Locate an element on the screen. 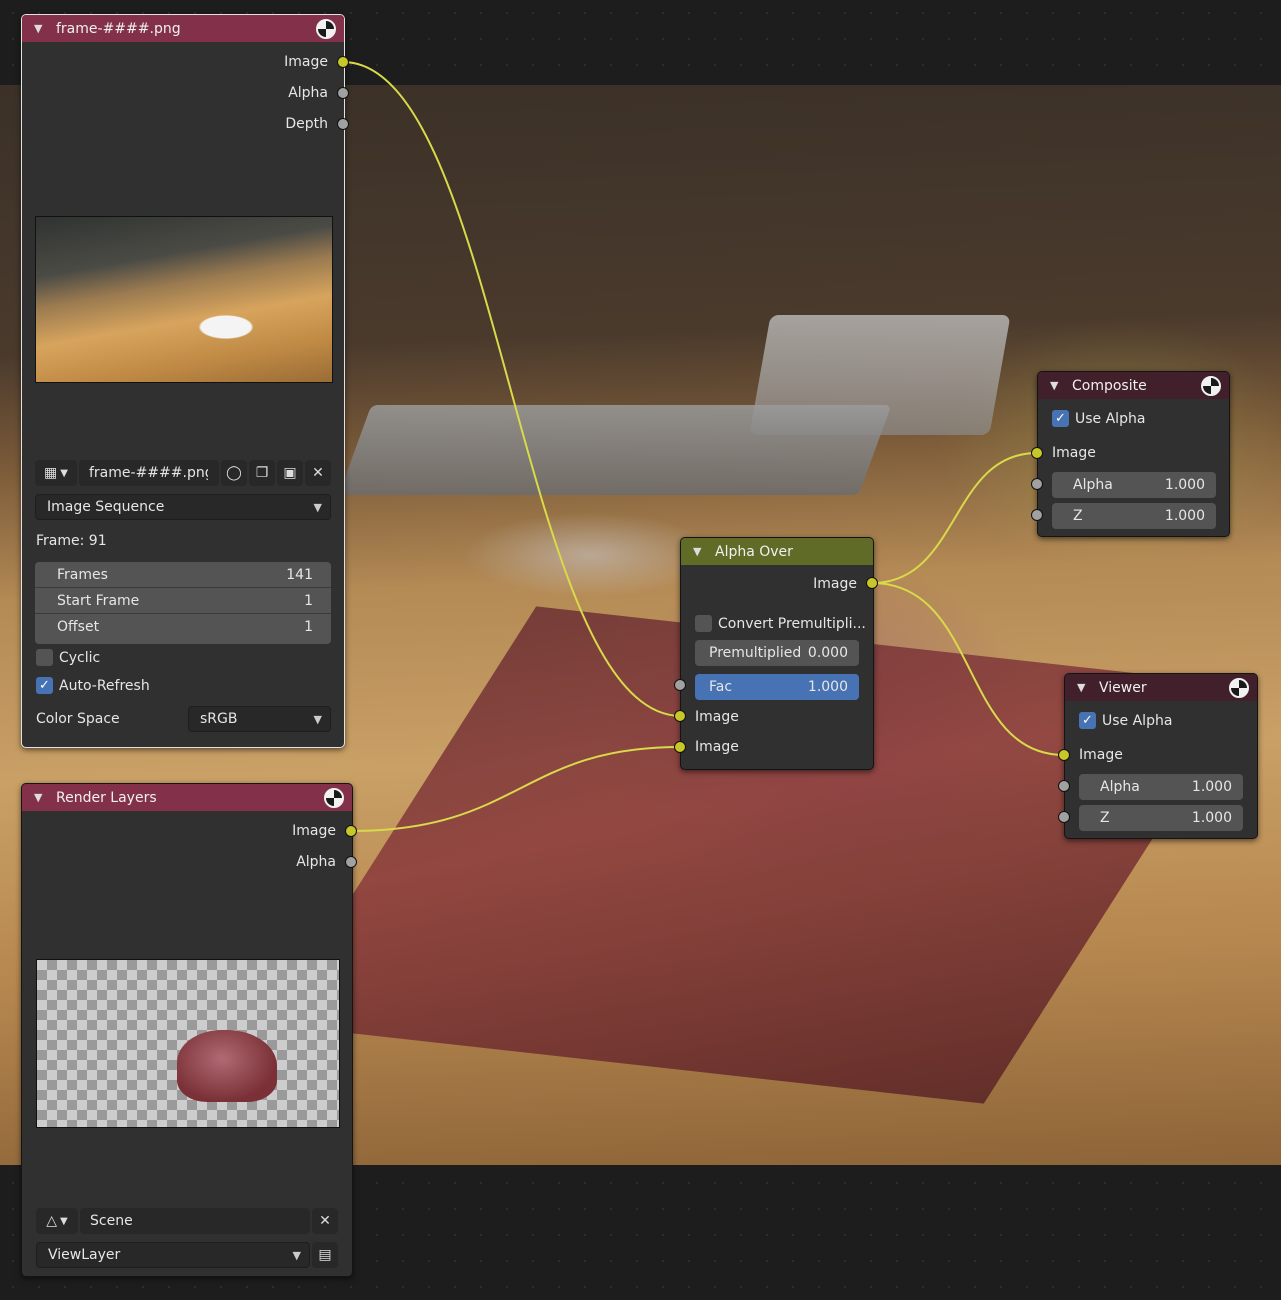 This screenshot has width=1281, height=1300. premultiplied-field: Premultiplied 0.000 is located at coordinates (777, 653).